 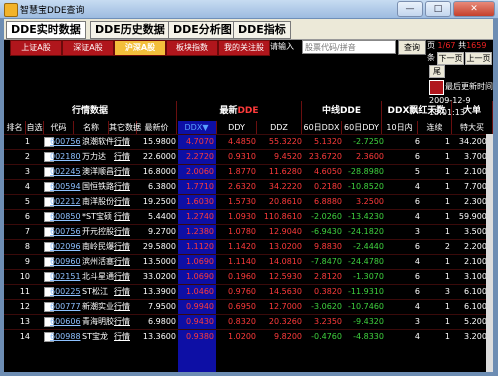 I want to click on cell-name: 开元控股, so click(x=98, y=231).